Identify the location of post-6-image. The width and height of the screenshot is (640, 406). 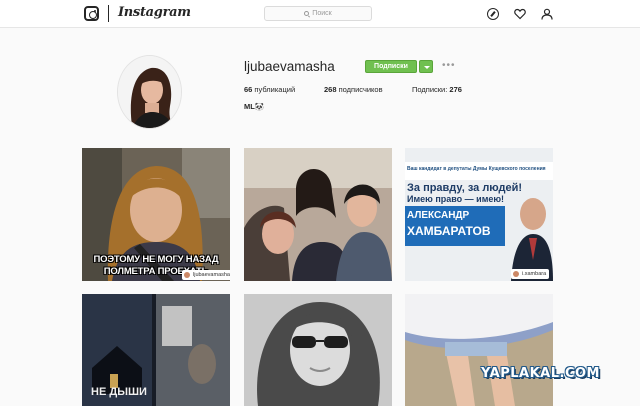
(479, 350).